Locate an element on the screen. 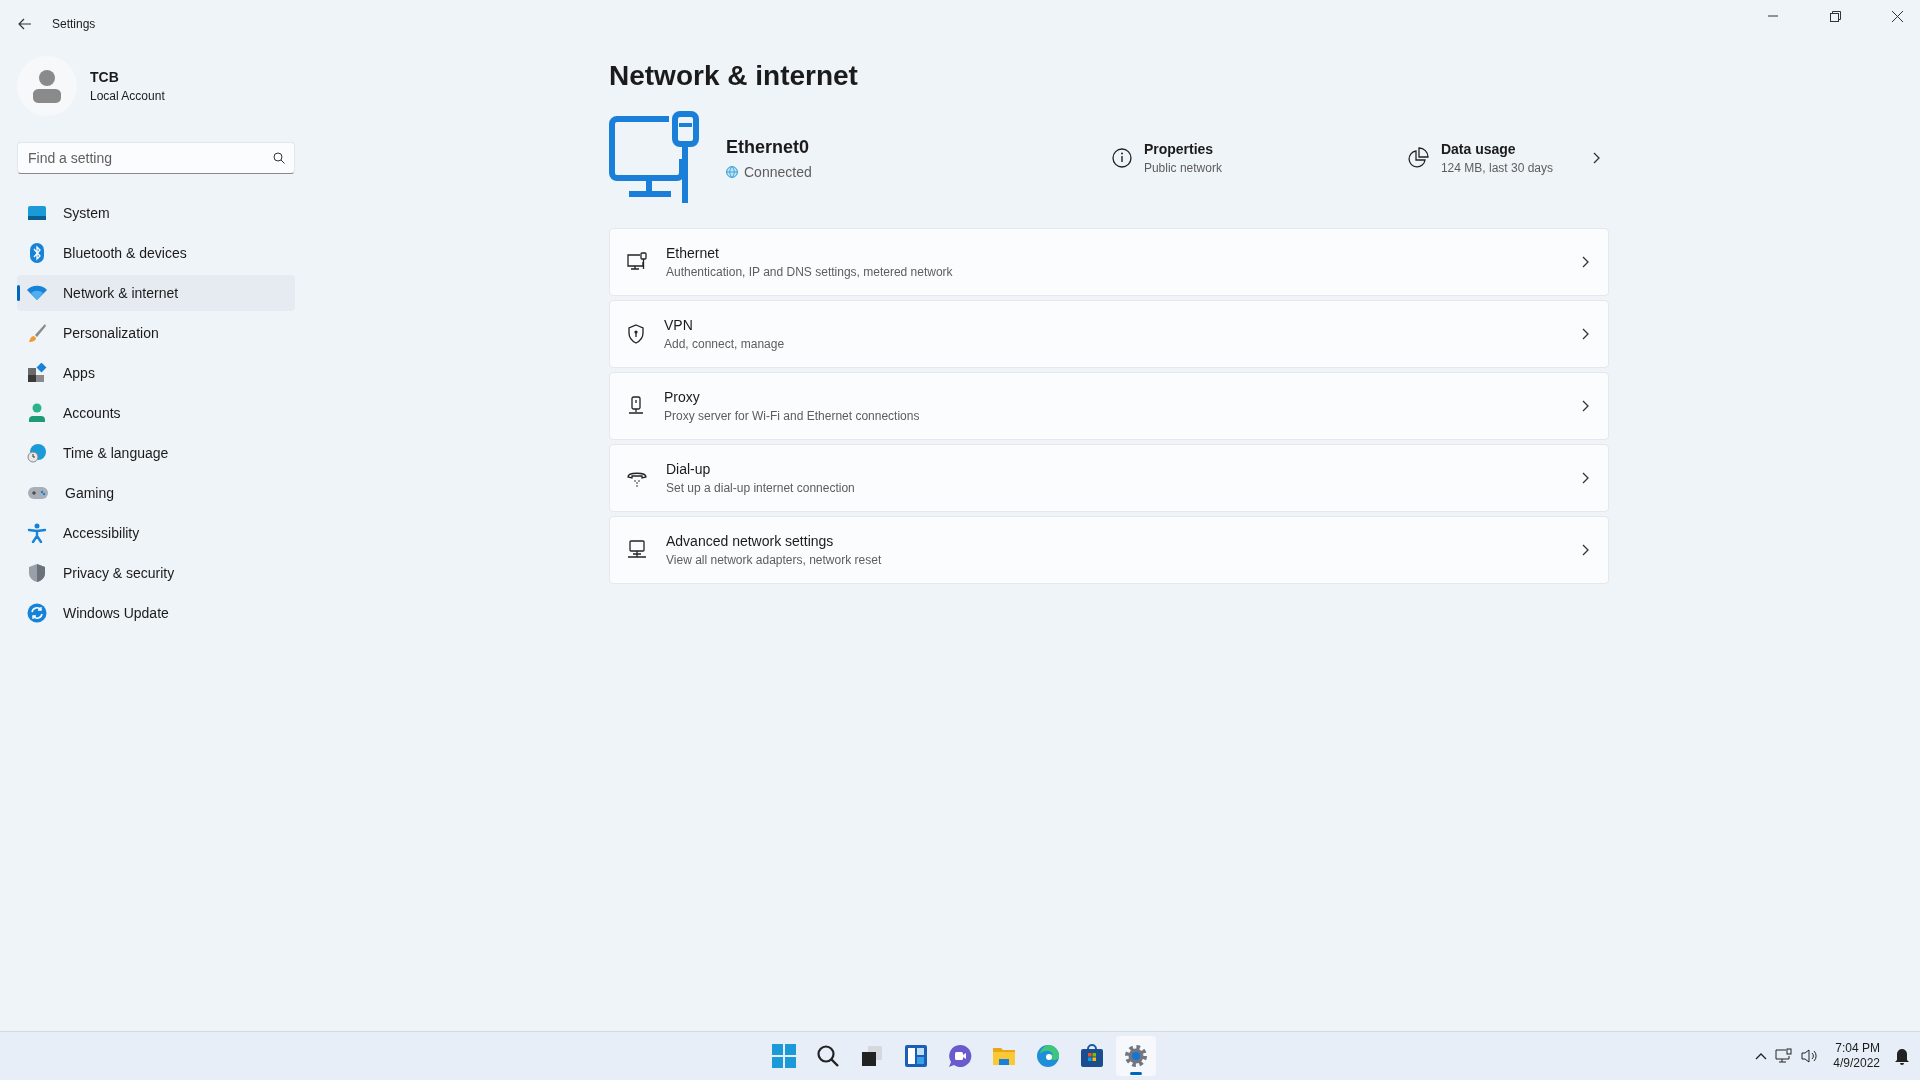  card-description: Proxy server for Wi-Fi and Ethernet connections is located at coordinates (792, 416).